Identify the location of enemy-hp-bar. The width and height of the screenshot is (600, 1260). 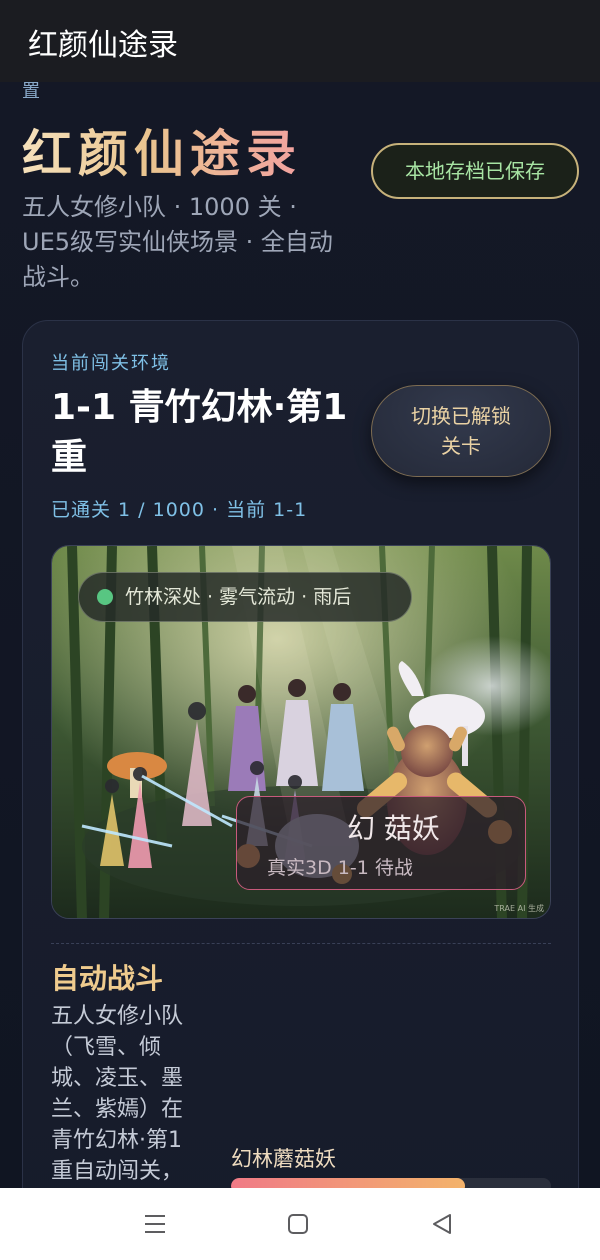
(391, 1183).